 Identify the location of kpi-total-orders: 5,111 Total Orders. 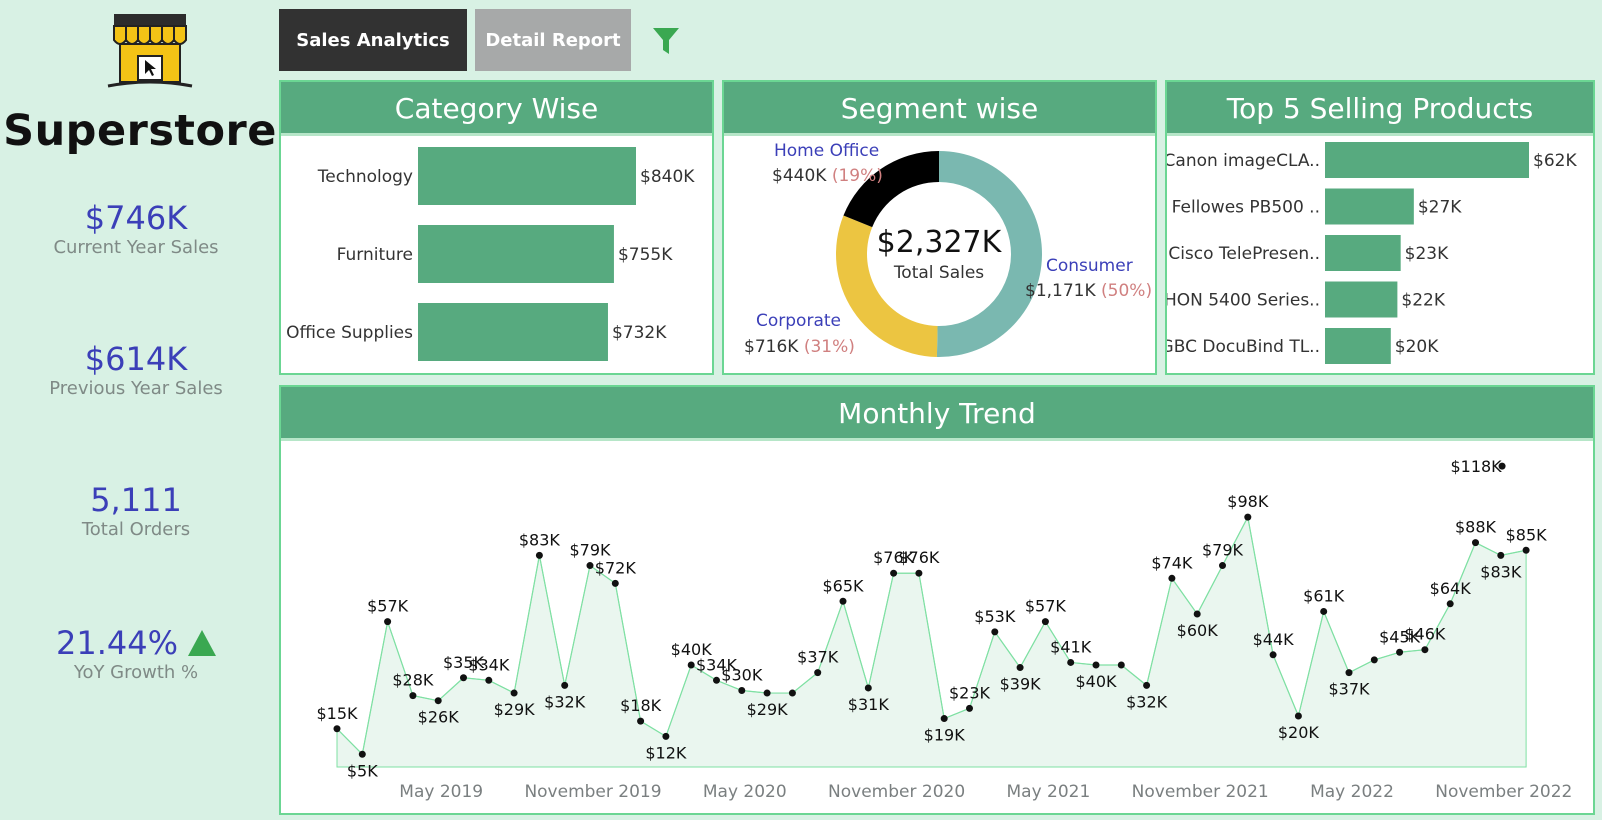
(136, 512).